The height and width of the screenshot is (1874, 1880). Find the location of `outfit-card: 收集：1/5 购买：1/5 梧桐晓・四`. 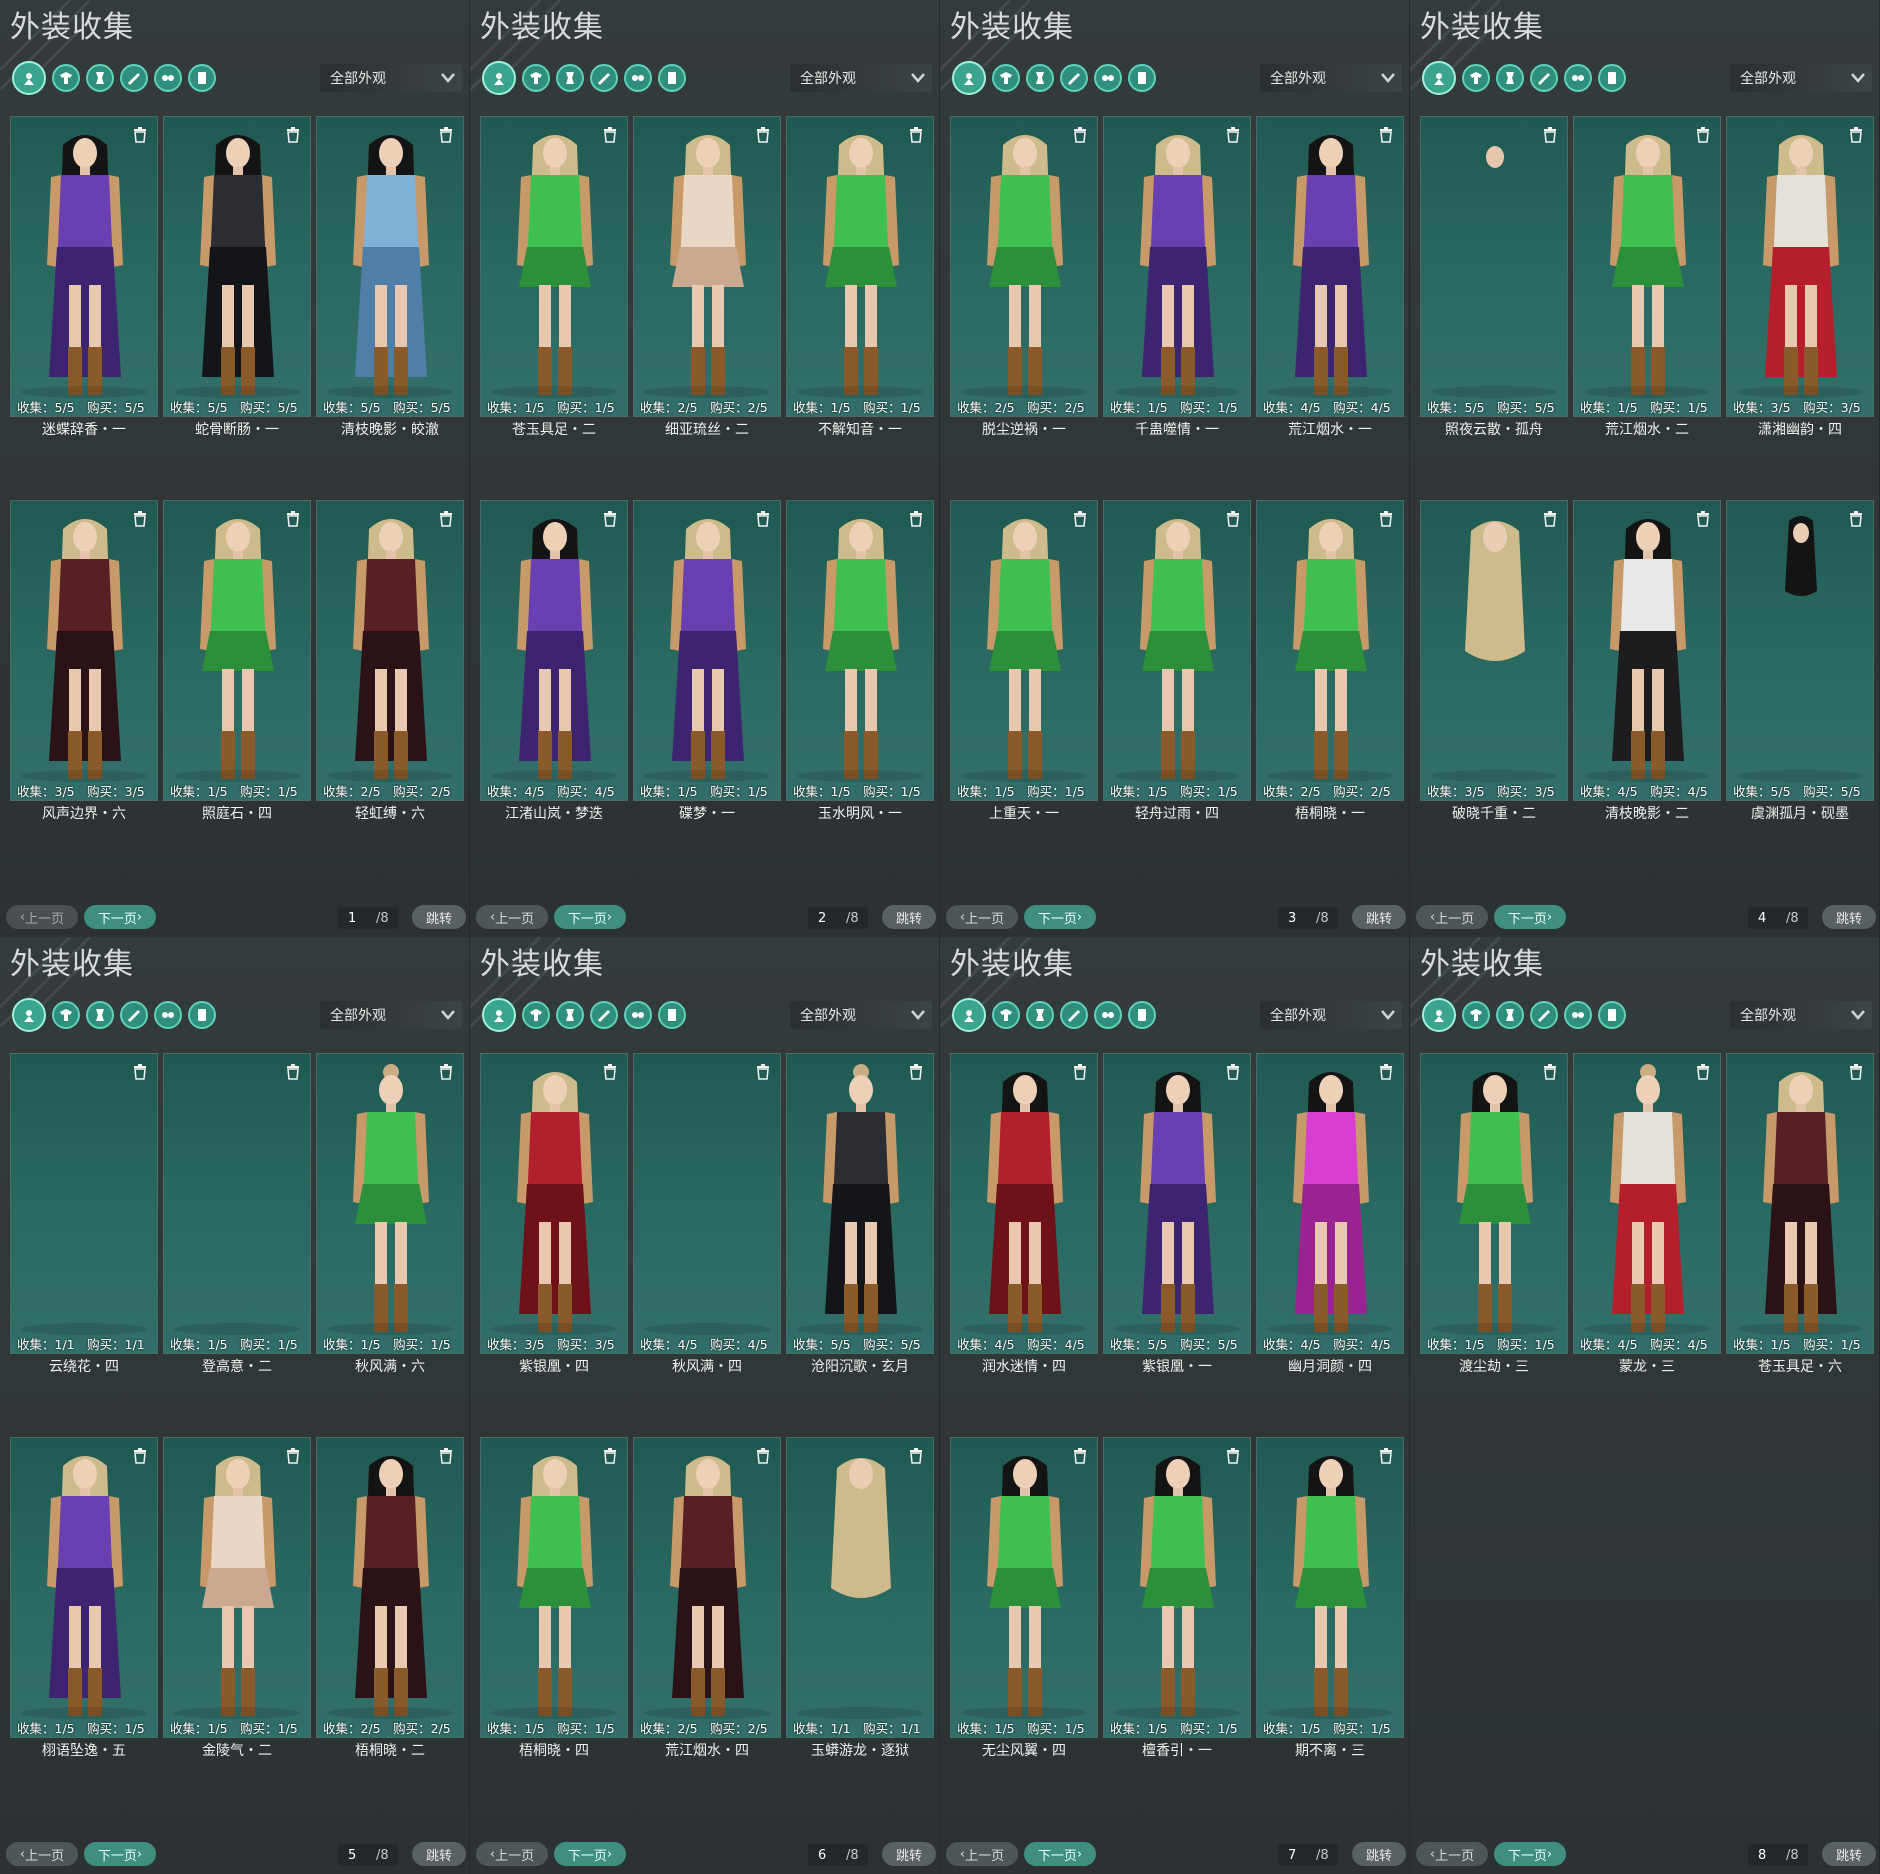

outfit-card: 收集：1/5 购买：1/5 梧桐晓・四 is located at coordinates (554, 1598).